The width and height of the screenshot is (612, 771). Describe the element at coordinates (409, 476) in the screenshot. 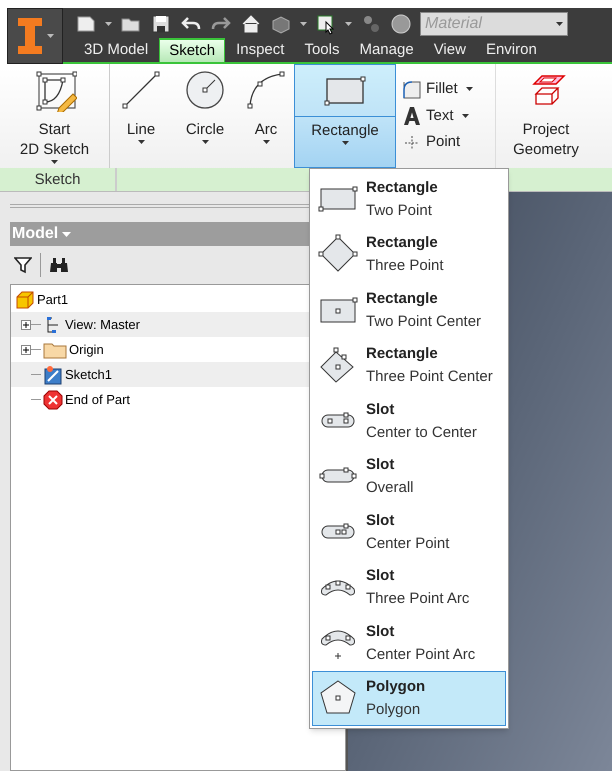

I see `menu-item: Slot Overall` at that location.